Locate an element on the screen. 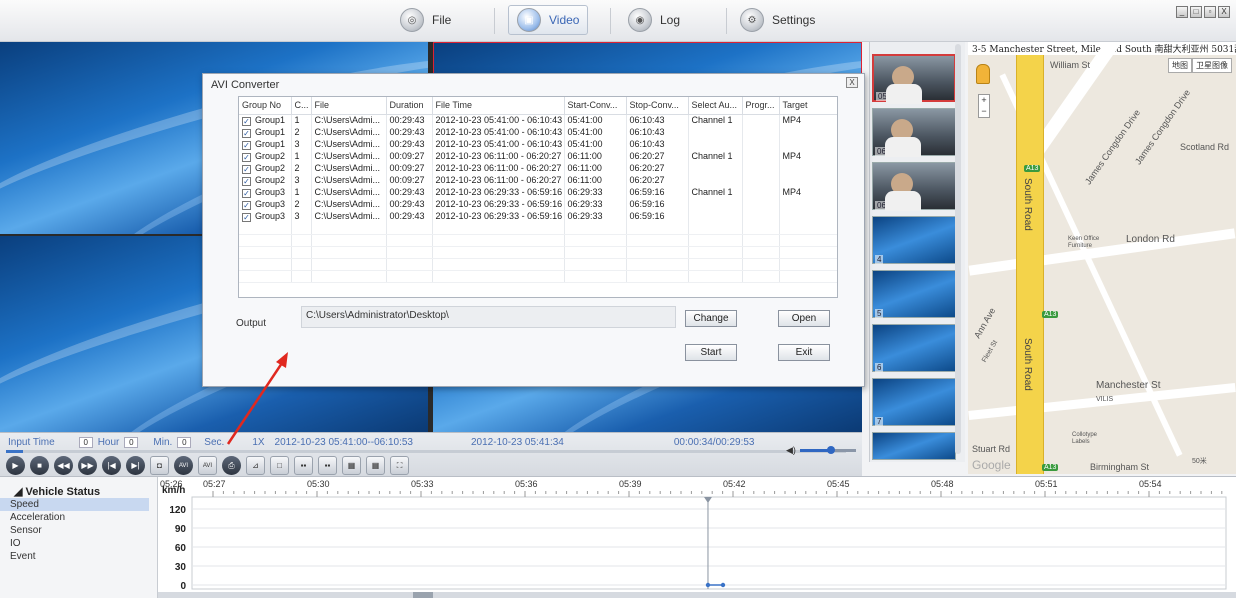 This screenshot has height=598, width=1236. map-label: William St is located at coordinates (1070, 65).